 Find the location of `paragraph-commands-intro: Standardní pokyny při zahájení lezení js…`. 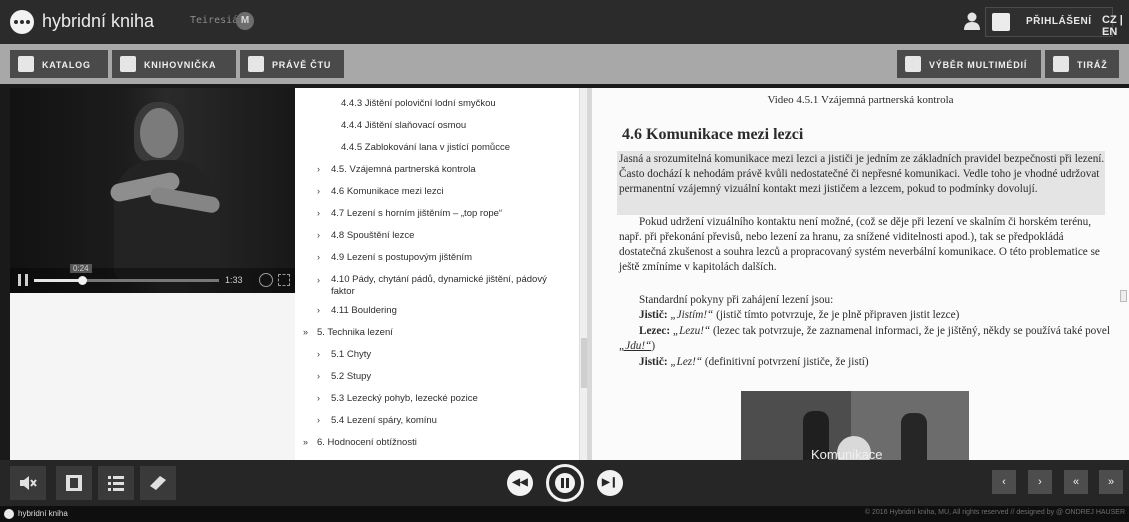

paragraph-commands-intro: Standardní pokyny při zahájení lezení js… is located at coordinates (736, 300).